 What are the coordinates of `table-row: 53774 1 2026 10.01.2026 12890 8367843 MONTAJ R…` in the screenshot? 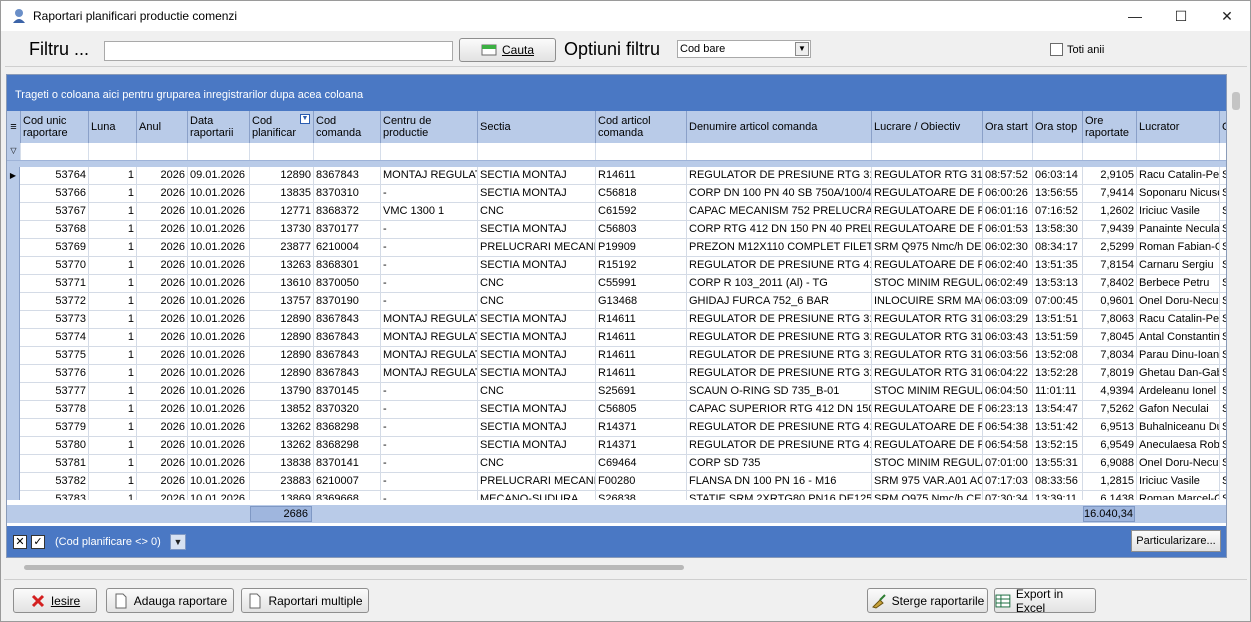 It's located at (616, 338).